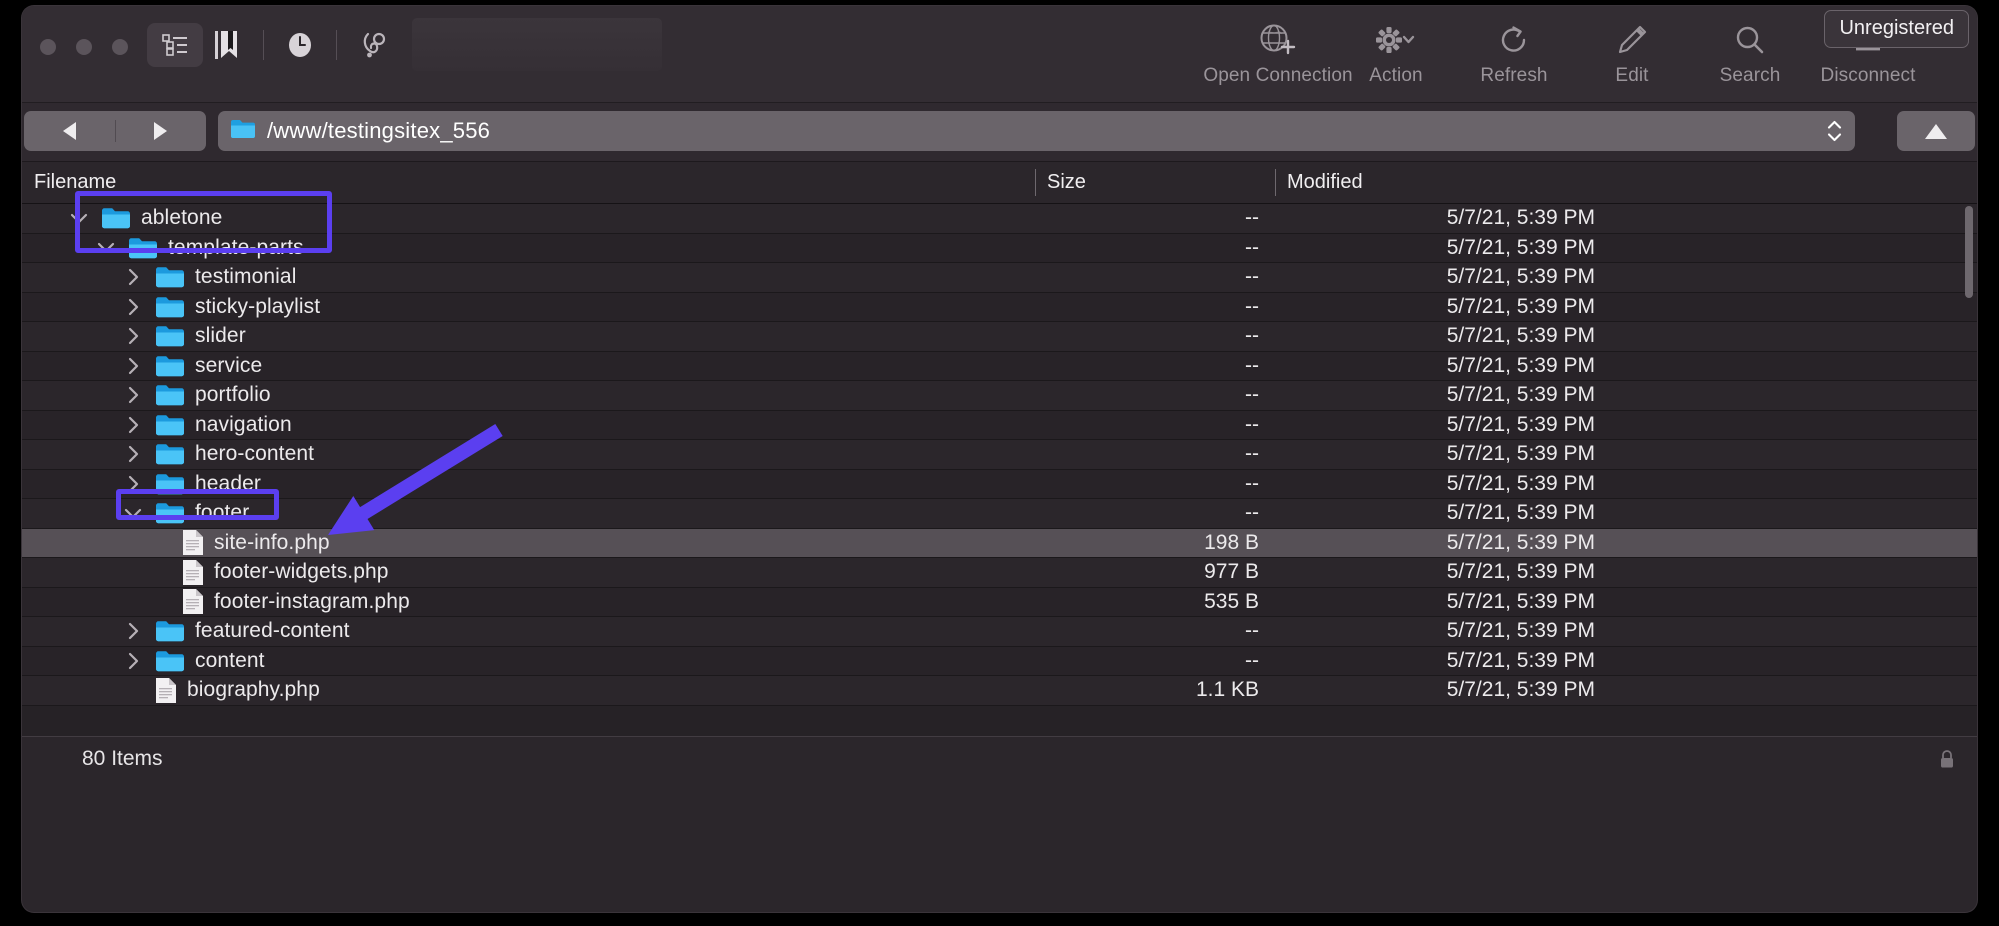  Describe the element at coordinates (227, 45) in the screenshot. I see `bookmark-icon` at that location.